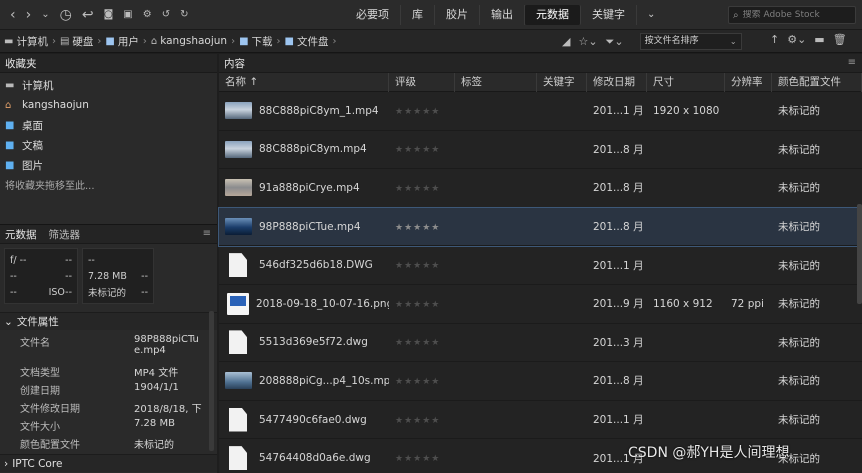  What do you see at coordinates (502, 14) in the screenshot?
I see `tab-output: 输出` at bounding box center [502, 14].